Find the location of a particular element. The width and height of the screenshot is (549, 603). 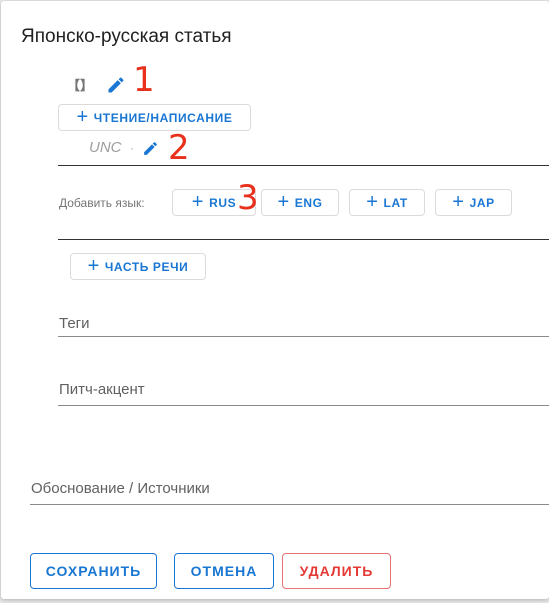

reading-value: UNC is located at coordinates (105, 147).